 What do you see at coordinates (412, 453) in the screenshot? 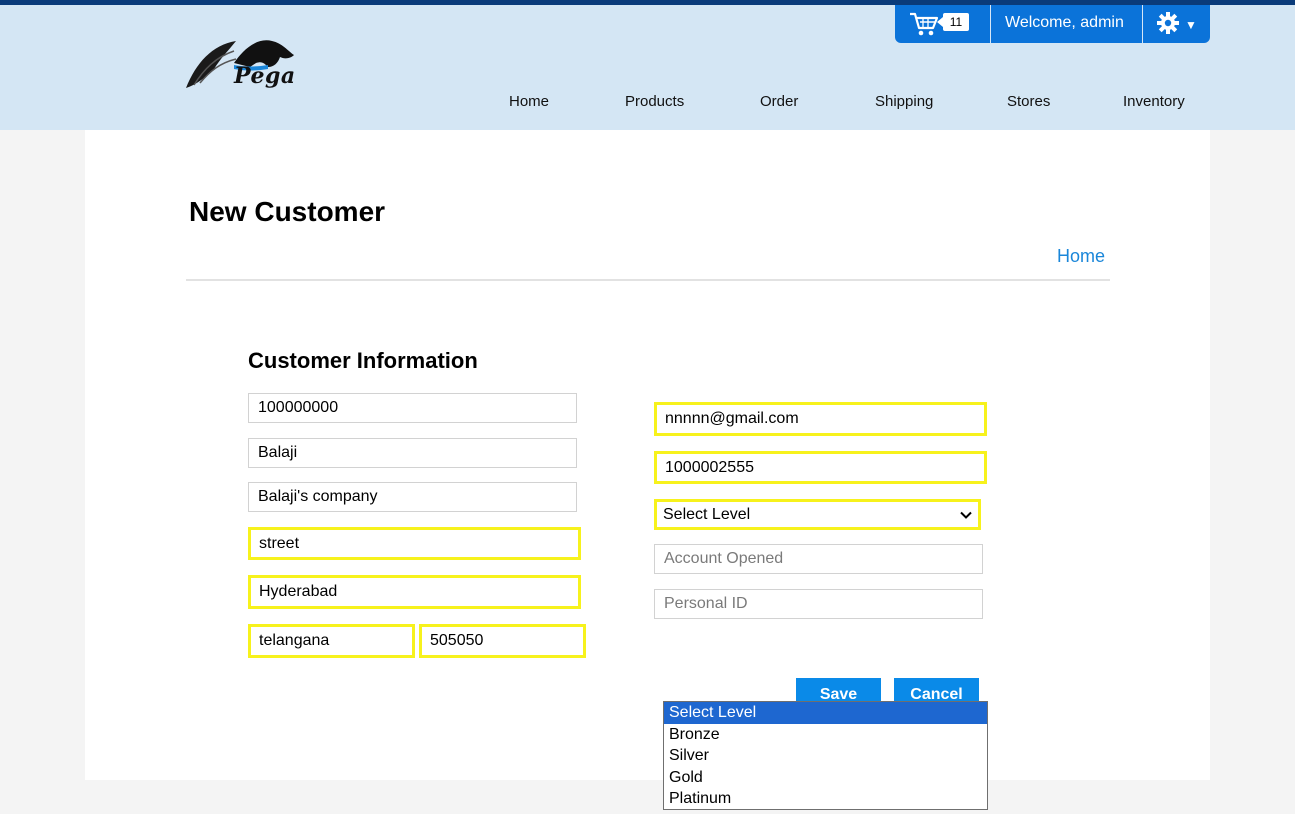
I see `customer-name-field` at bounding box center [412, 453].